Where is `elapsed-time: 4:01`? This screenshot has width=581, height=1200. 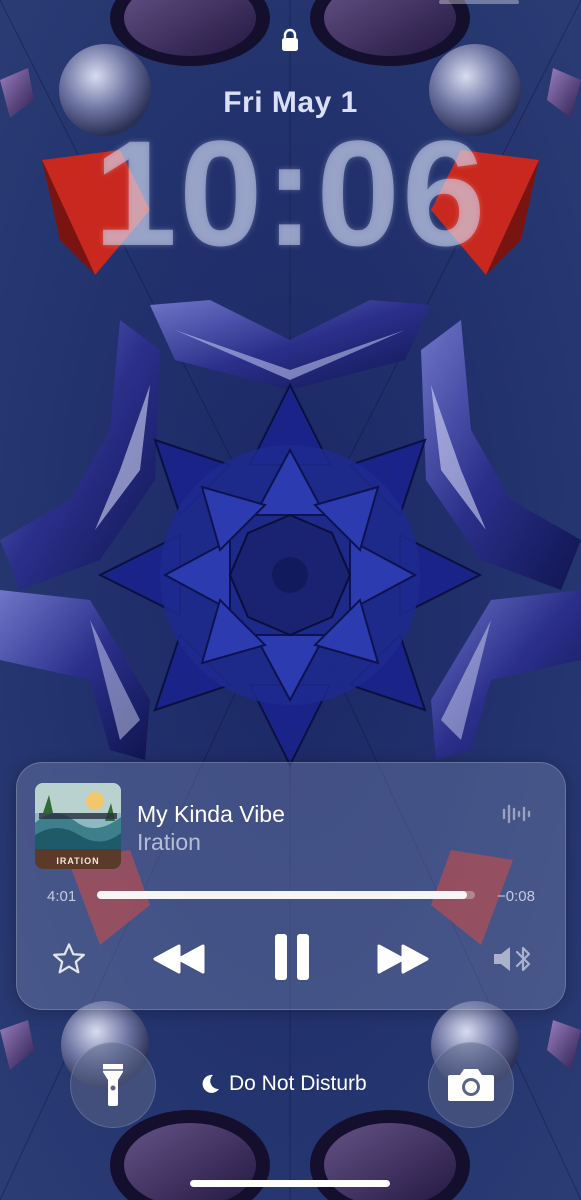
elapsed-time: 4:01 is located at coordinates (62, 896).